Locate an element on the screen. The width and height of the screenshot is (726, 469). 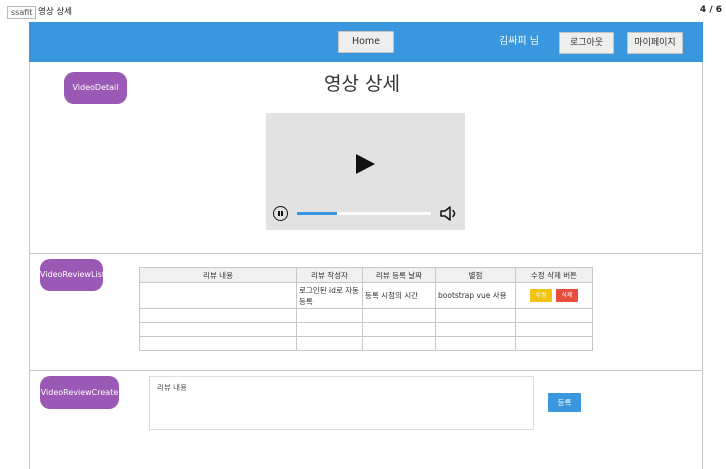
volume-icon is located at coordinates (449, 213).